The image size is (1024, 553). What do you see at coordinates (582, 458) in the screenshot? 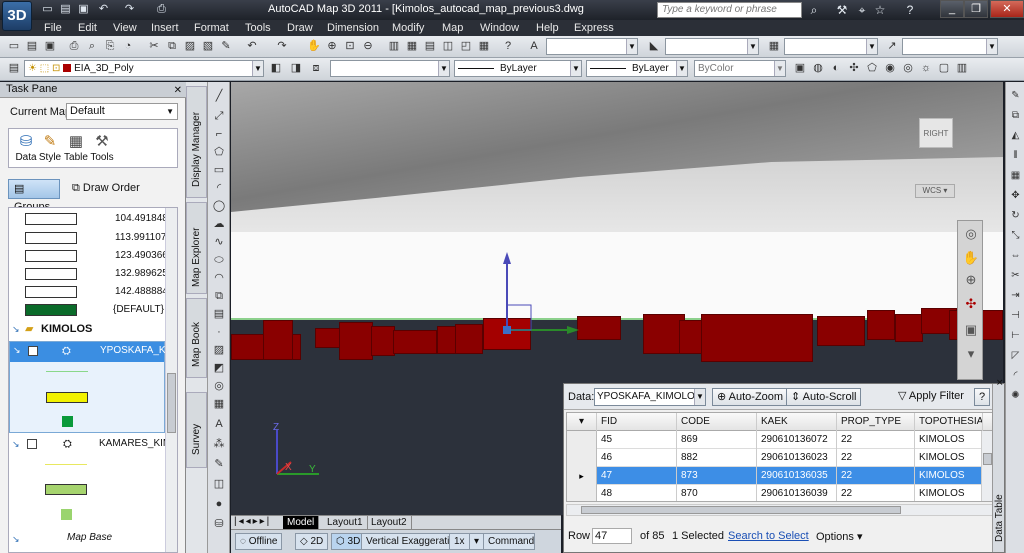
I see `row-header` at bounding box center [582, 458].